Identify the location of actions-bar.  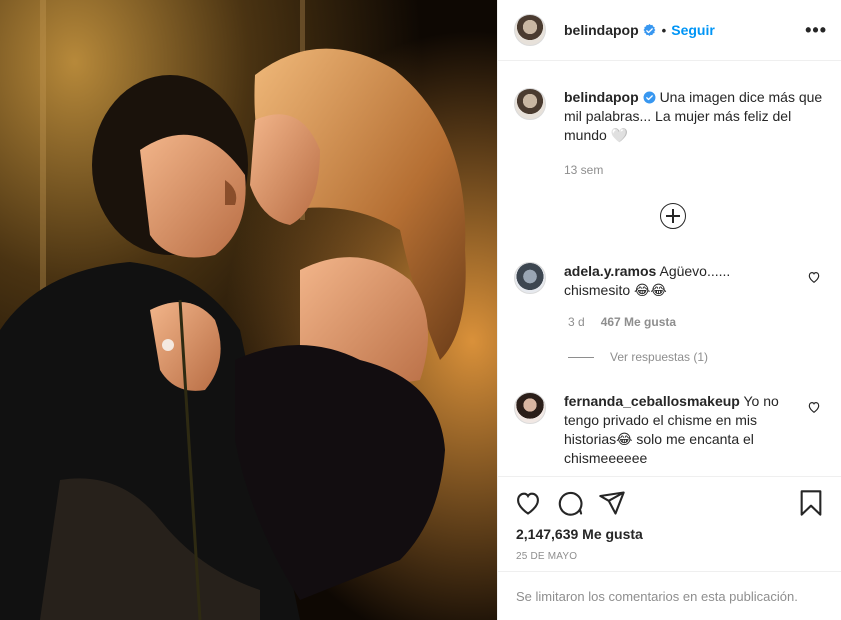
(669, 496).